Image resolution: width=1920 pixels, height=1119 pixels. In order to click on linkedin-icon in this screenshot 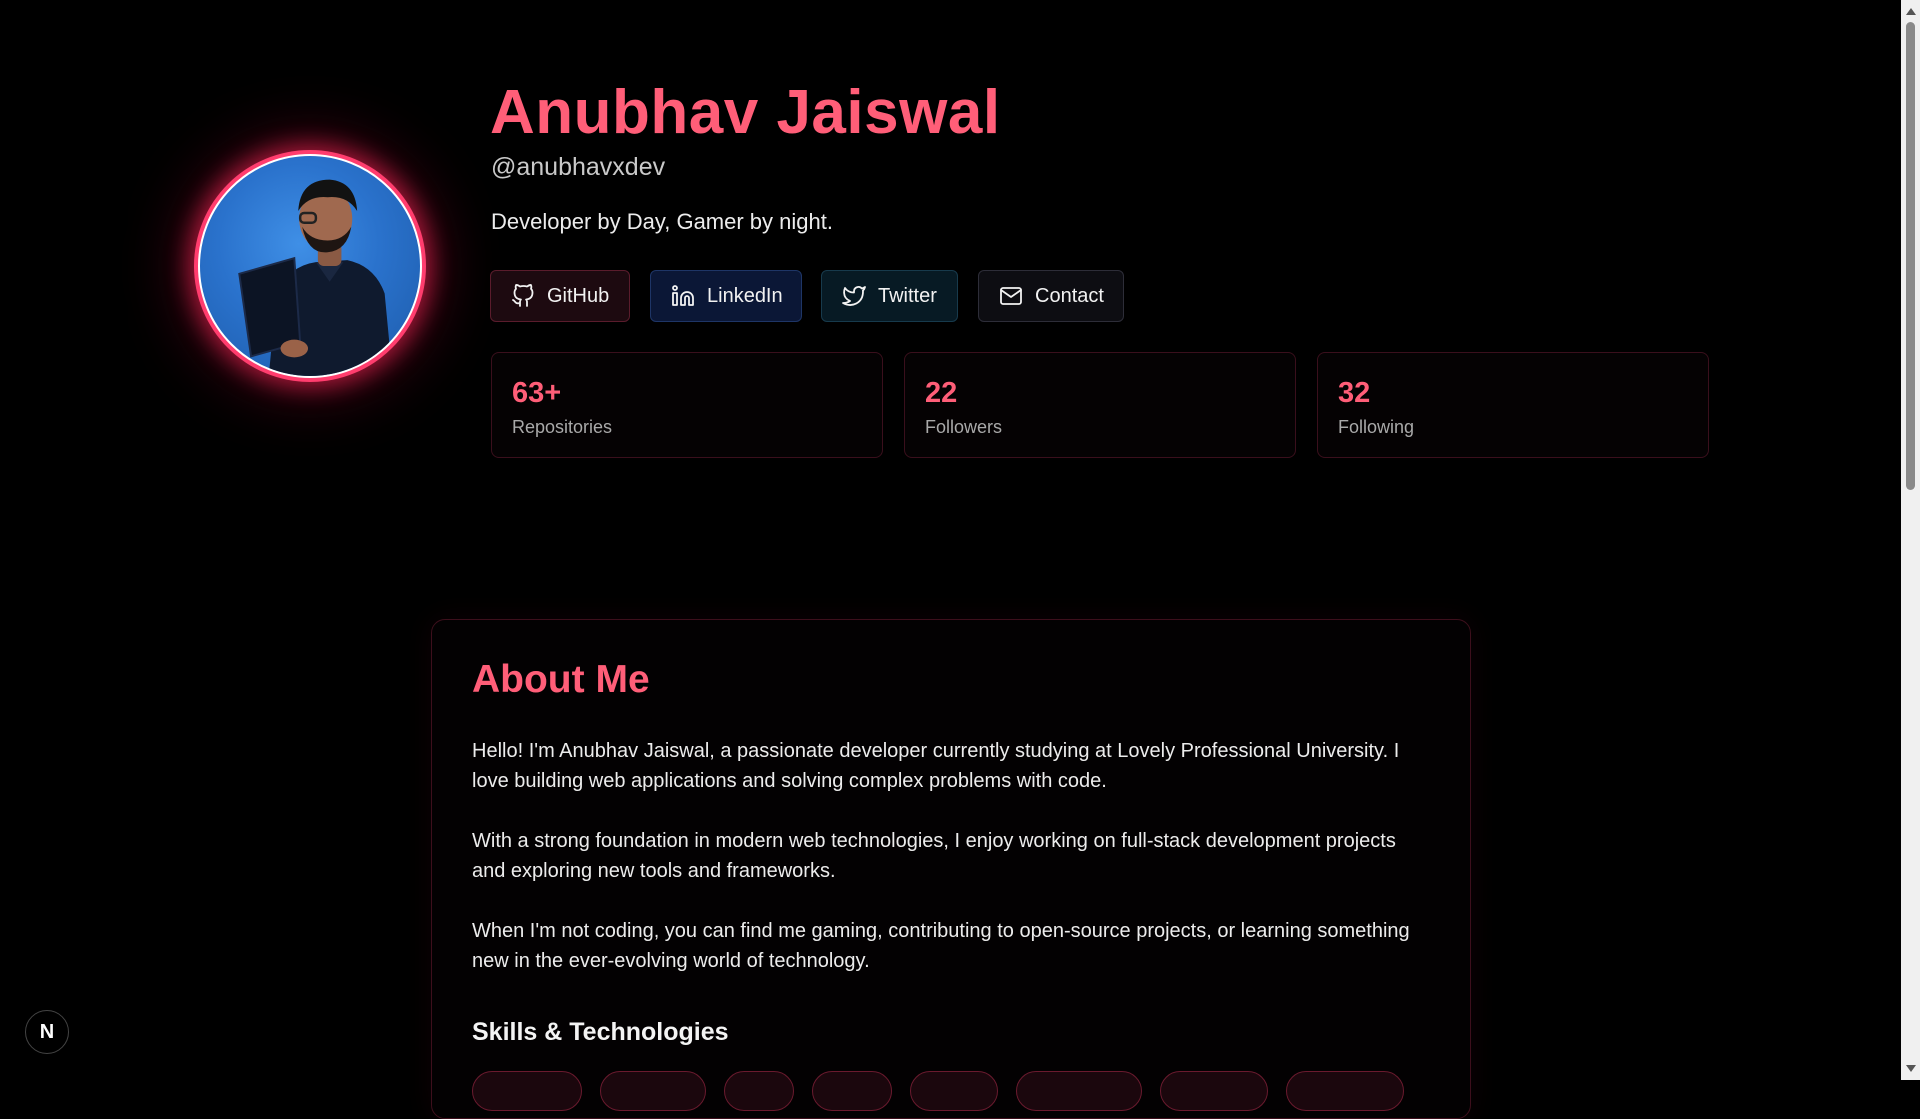, I will do `click(683, 295)`.